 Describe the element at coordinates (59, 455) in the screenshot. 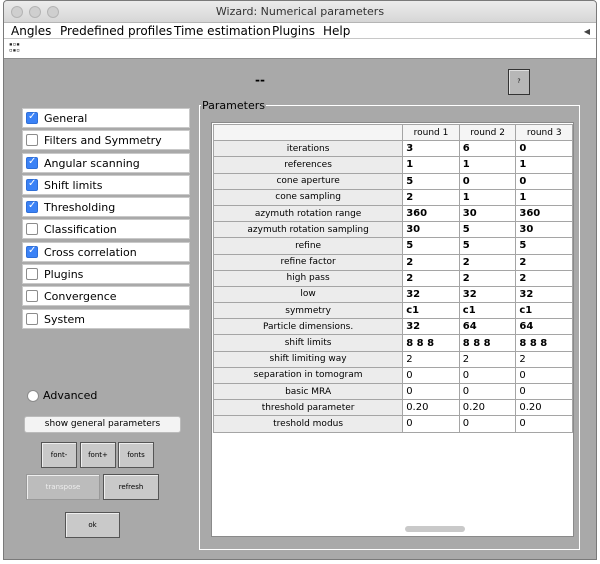

I see `font-decrease-button: font-` at that location.